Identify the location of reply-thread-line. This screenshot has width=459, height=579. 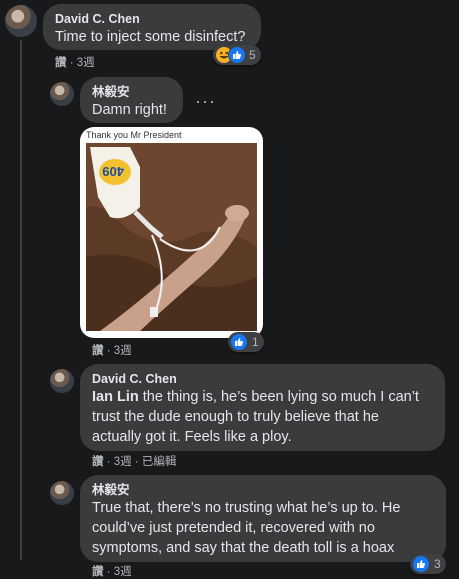
(21, 300).